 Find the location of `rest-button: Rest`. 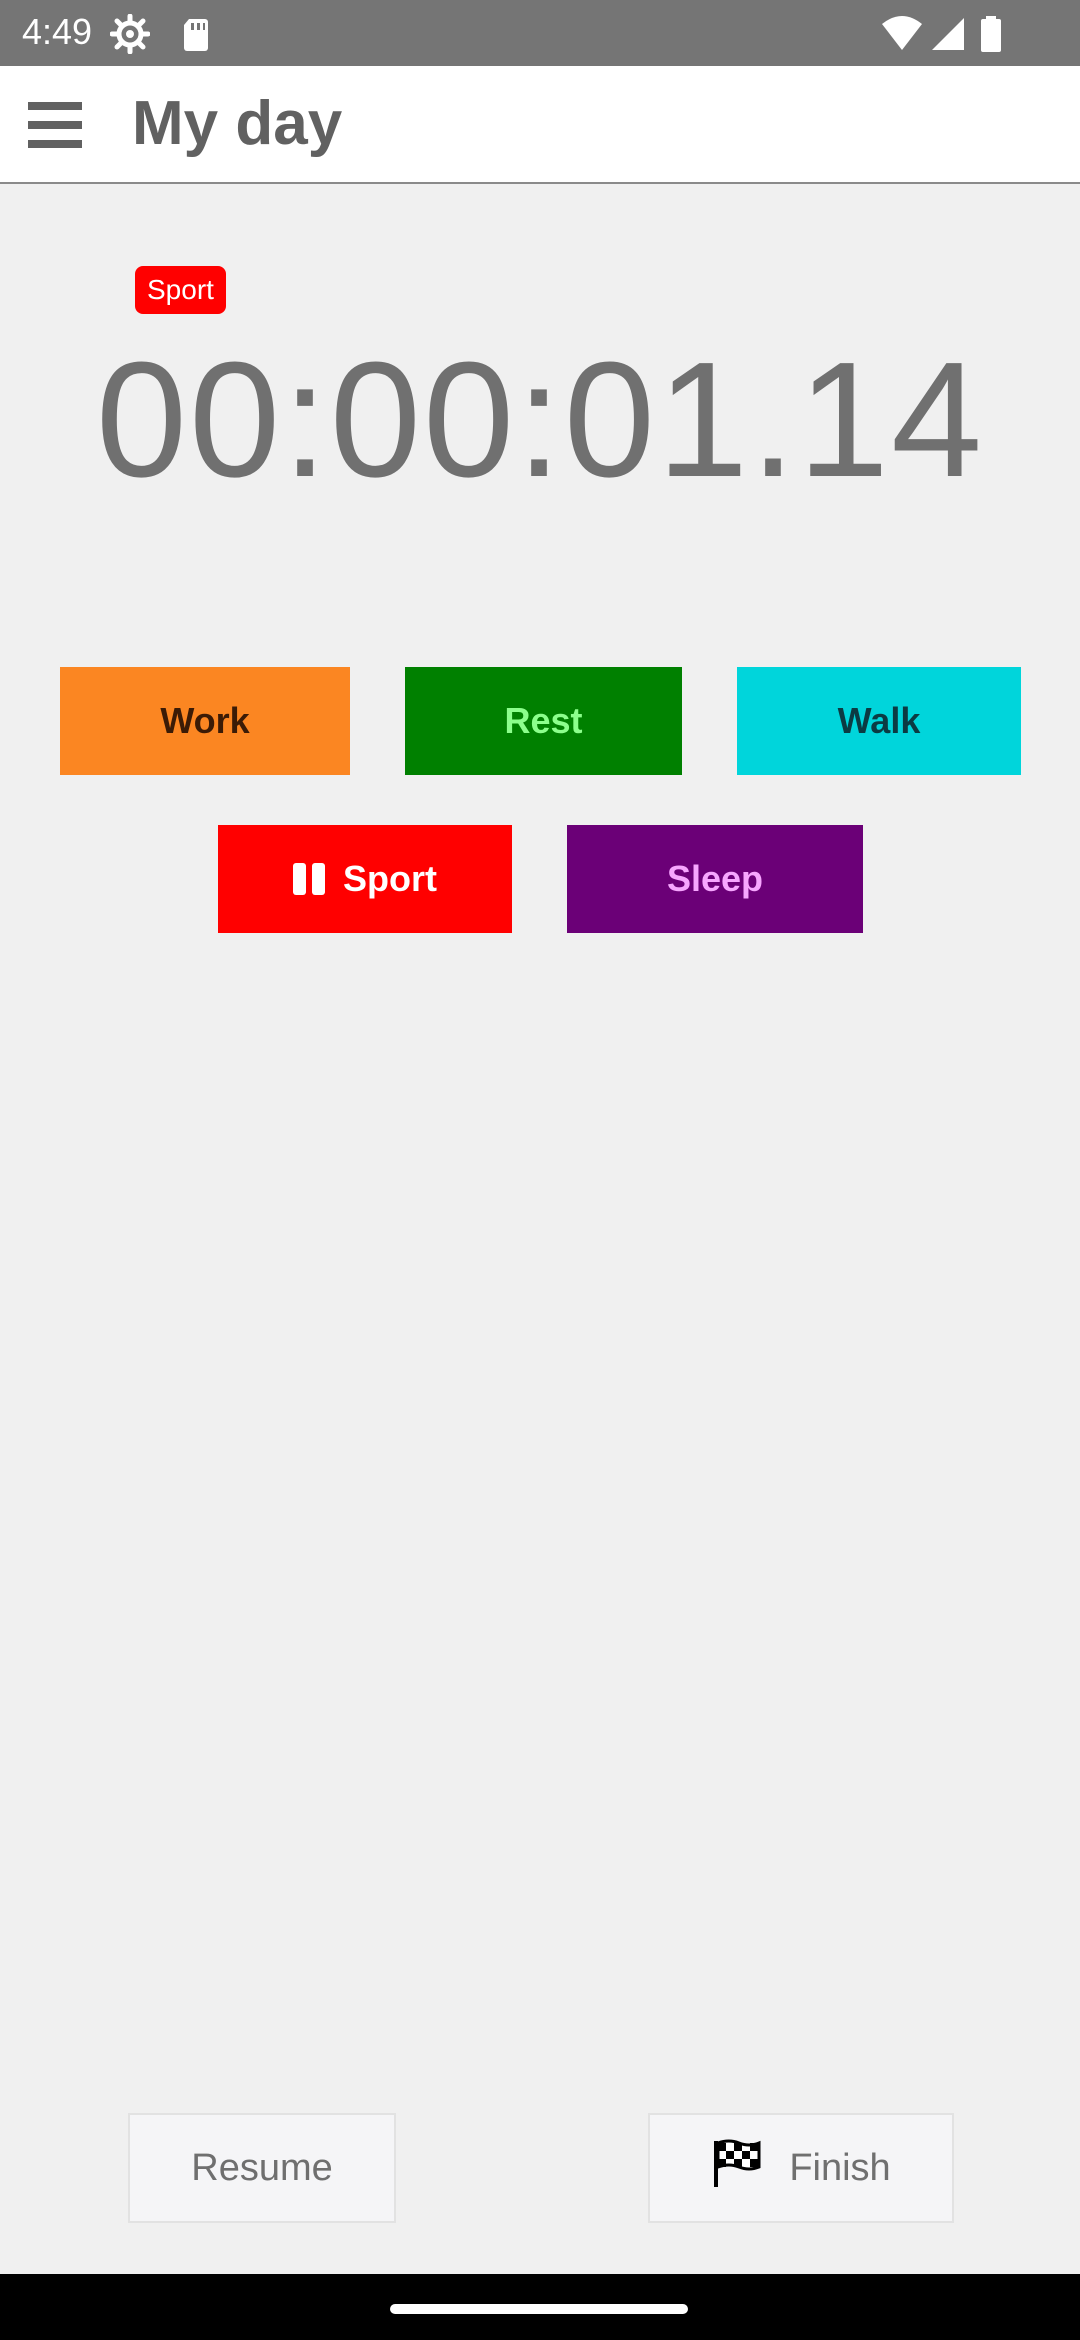

rest-button: Rest is located at coordinates (543, 721).